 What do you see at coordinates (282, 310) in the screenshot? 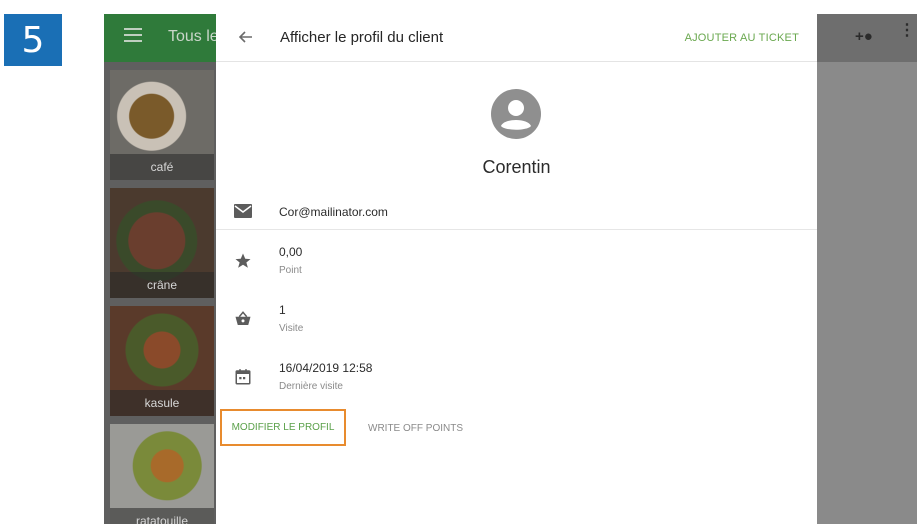
I see `visits-value: 1` at bounding box center [282, 310].